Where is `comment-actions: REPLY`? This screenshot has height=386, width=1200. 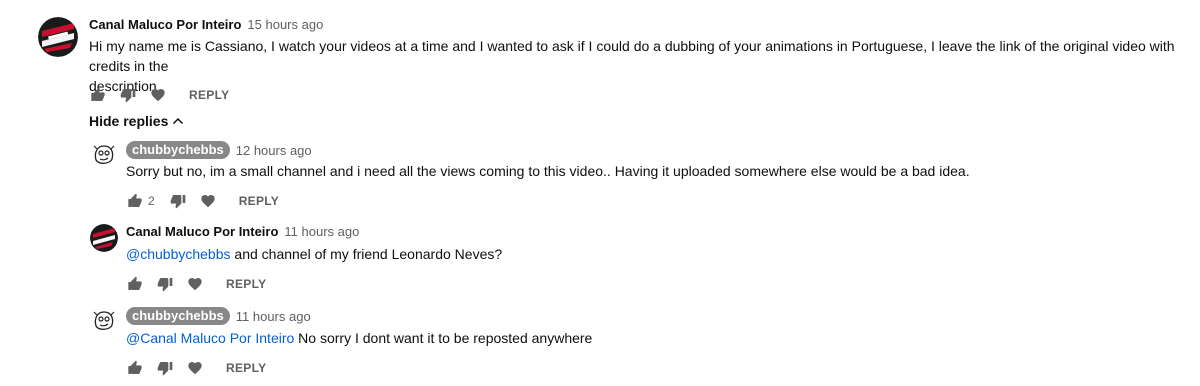 comment-actions: REPLY is located at coordinates (159, 95).